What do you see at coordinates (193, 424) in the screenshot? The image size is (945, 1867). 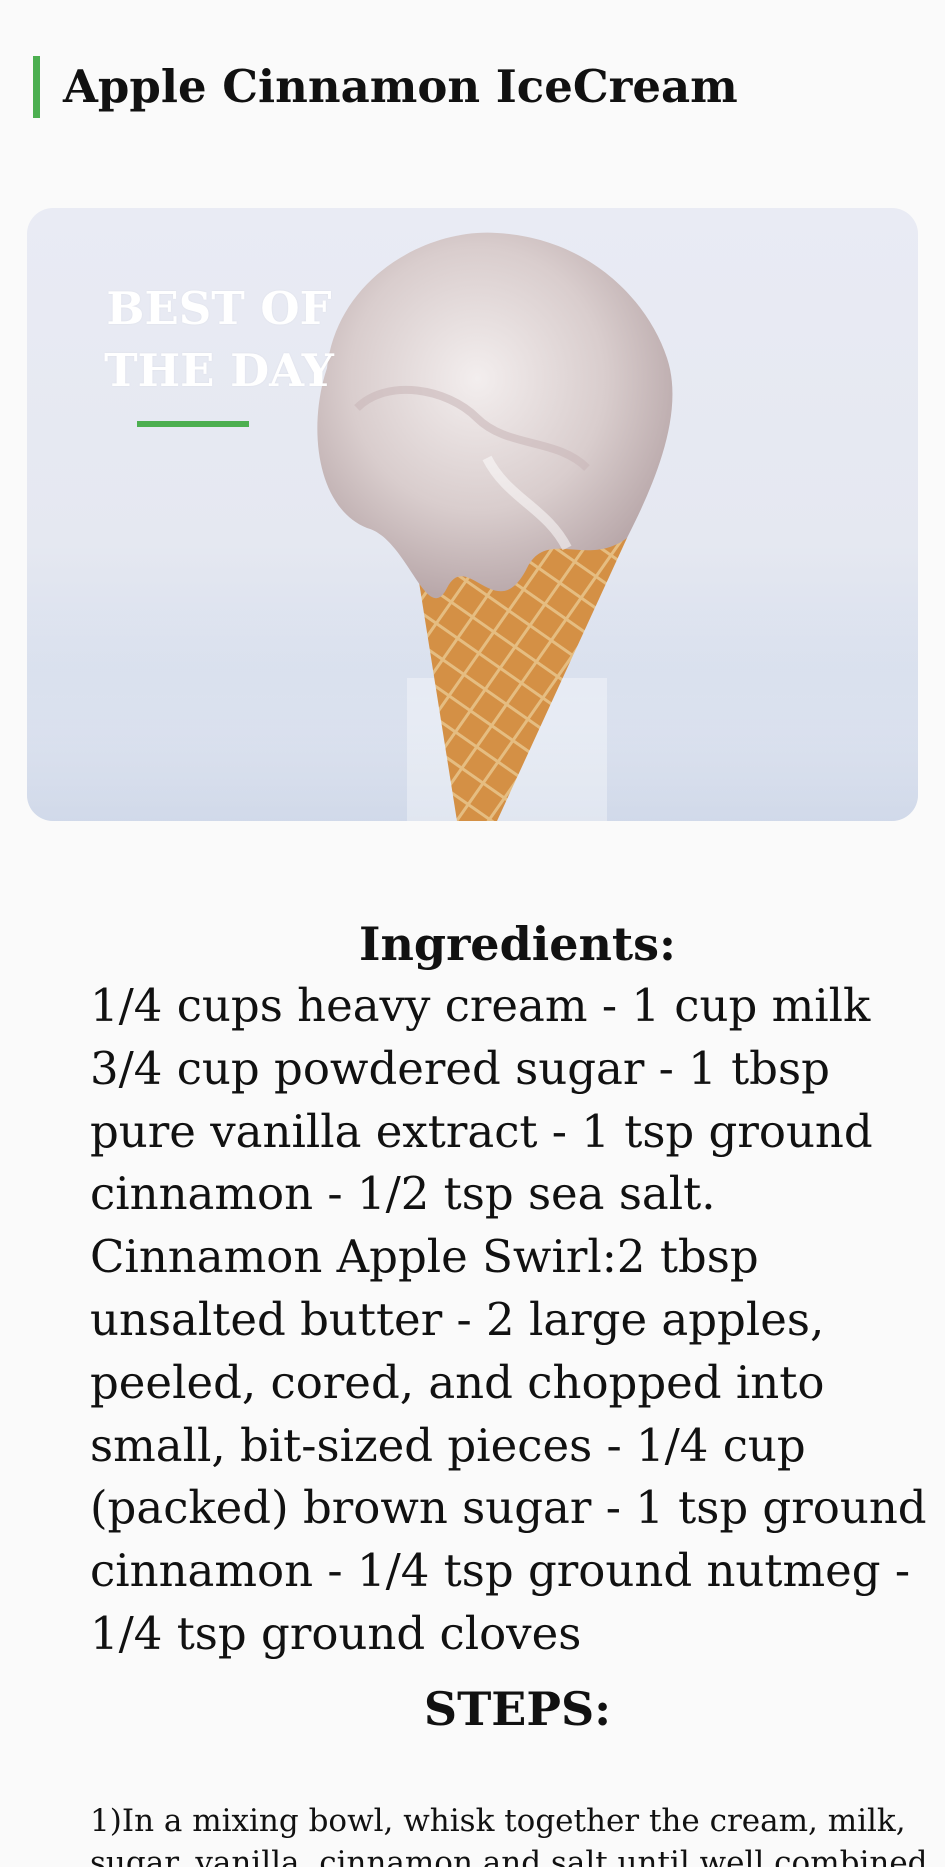 I see `badge-underline` at bounding box center [193, 424].